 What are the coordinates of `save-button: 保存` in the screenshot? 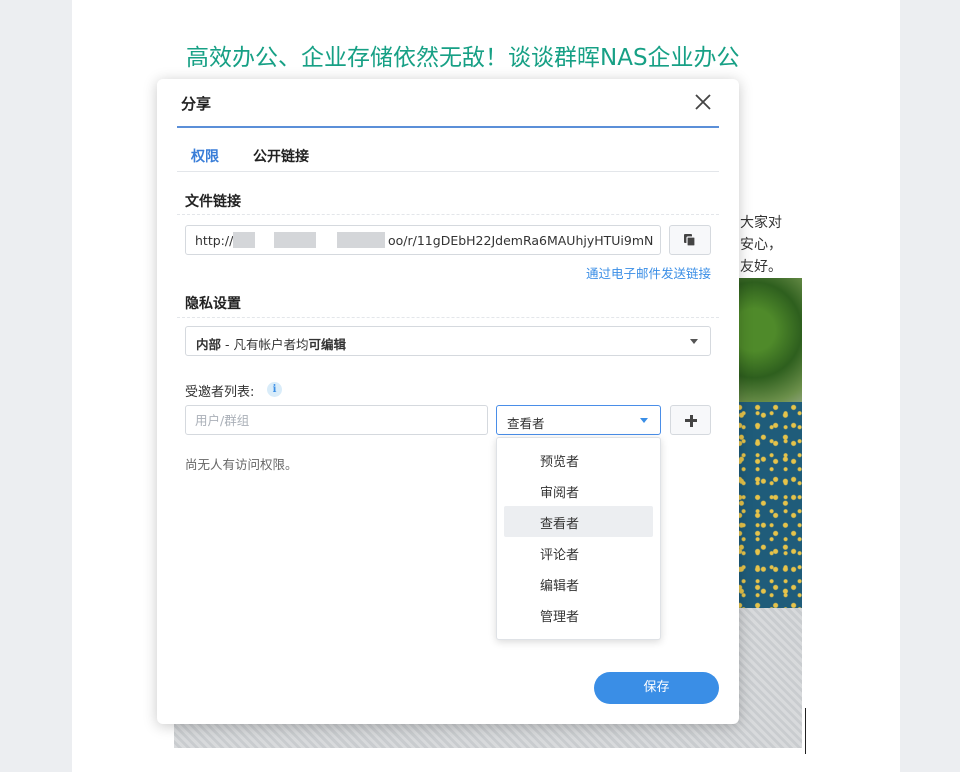 It's located at (656, 688).